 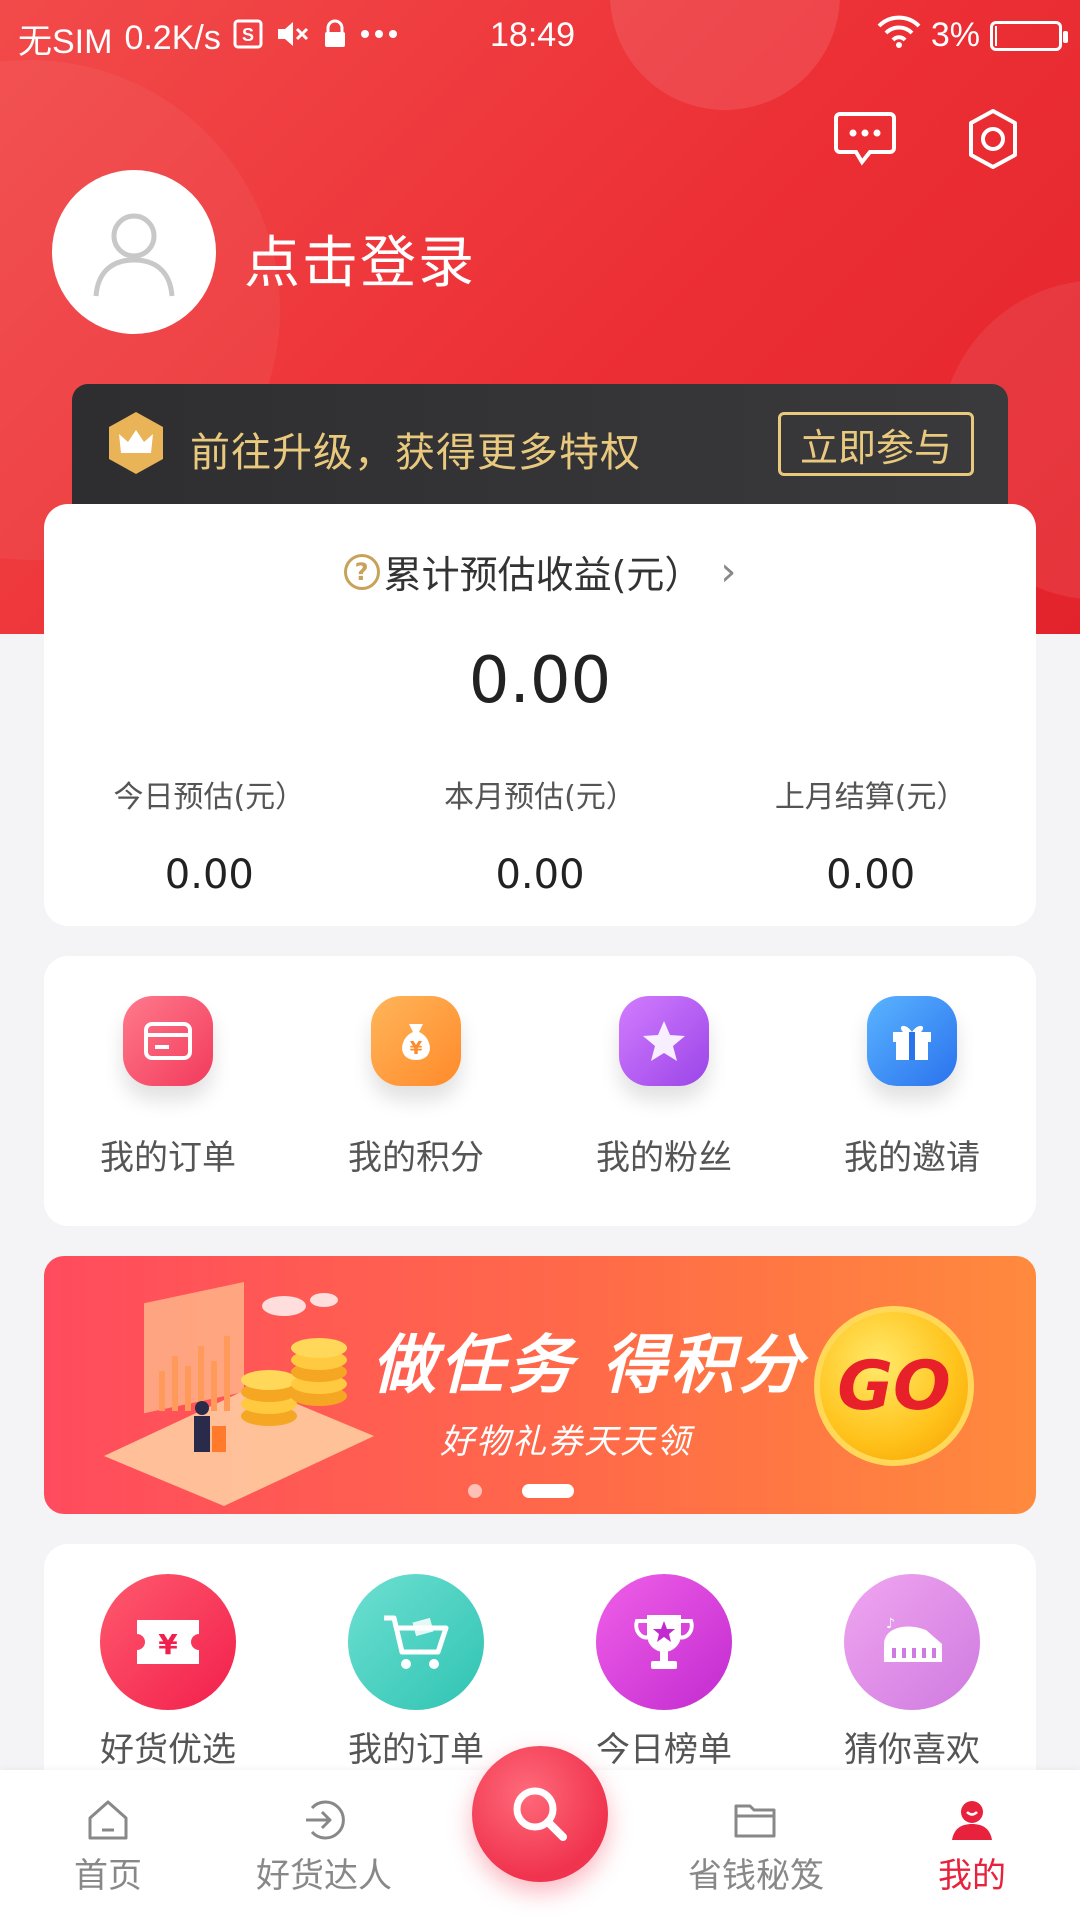 I want to click on vip-upgrade-bar: 前往升级，获得更多特权 立即参与, so click(x=540, y=446).